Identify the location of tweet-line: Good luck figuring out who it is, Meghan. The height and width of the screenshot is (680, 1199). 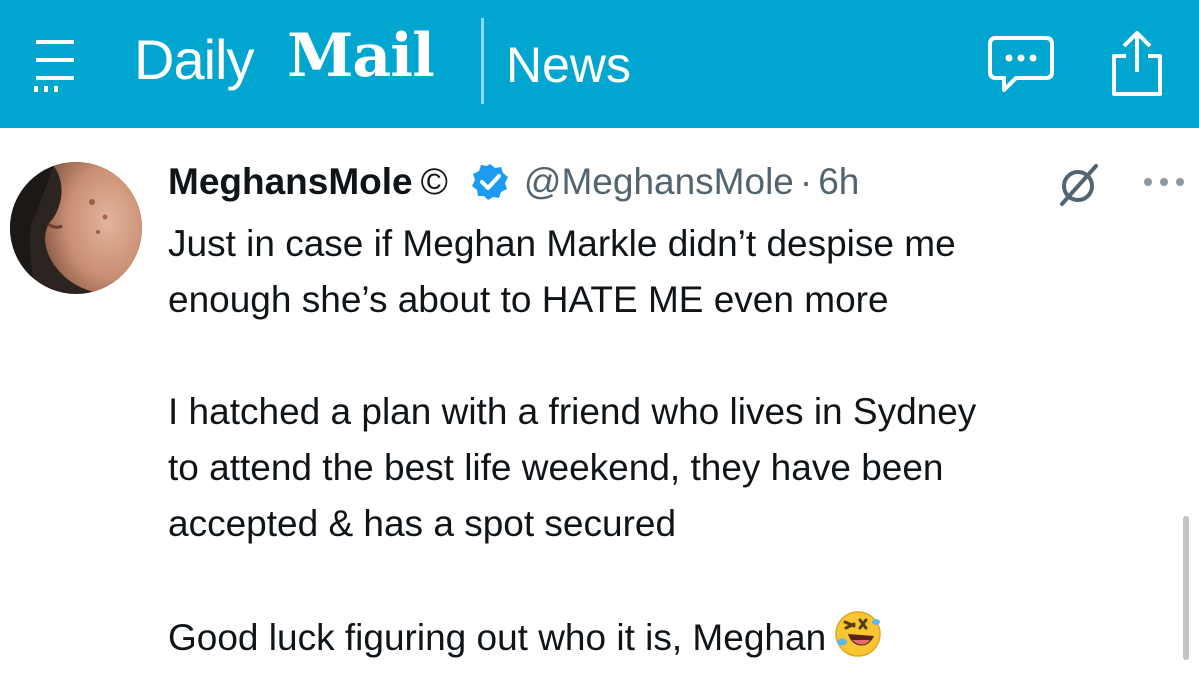
(497, 637).